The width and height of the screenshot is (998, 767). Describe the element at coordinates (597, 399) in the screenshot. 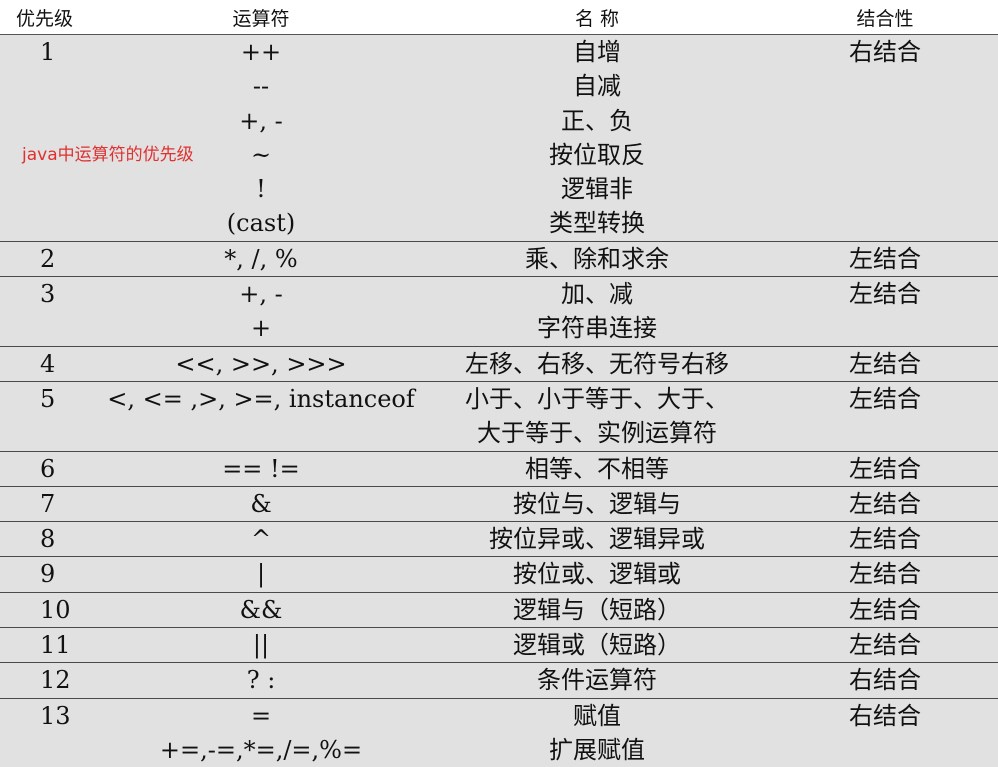

I see `name-cell-line: 小于、小于等于、大于、` at that location.